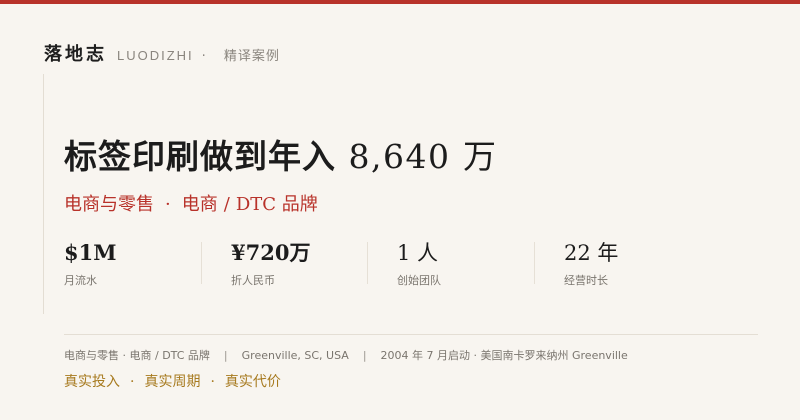 The width and height of the screenshot is (800, 420). What do you see at coordinates (418, 253) in the screenshot?
I see `stat-value: 1 人` at bounding box center [418, 253].